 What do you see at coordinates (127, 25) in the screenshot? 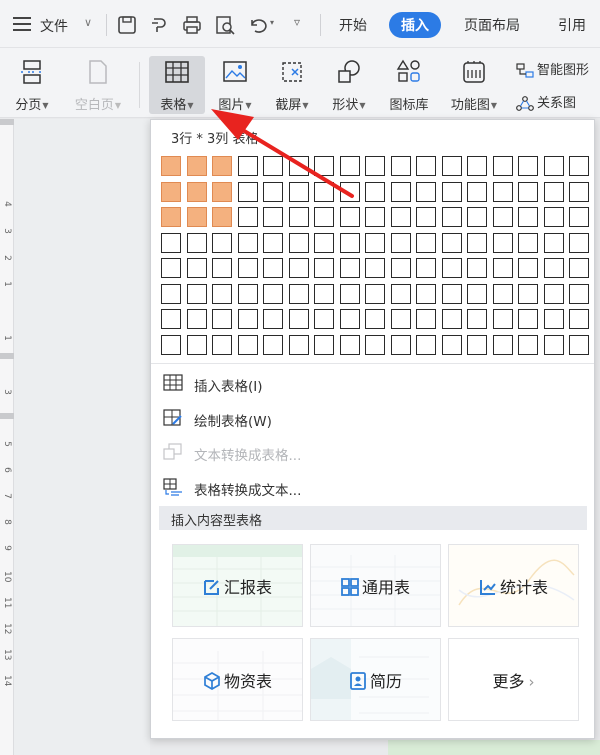
I see `save-icon` at bounding box center [127, 25].